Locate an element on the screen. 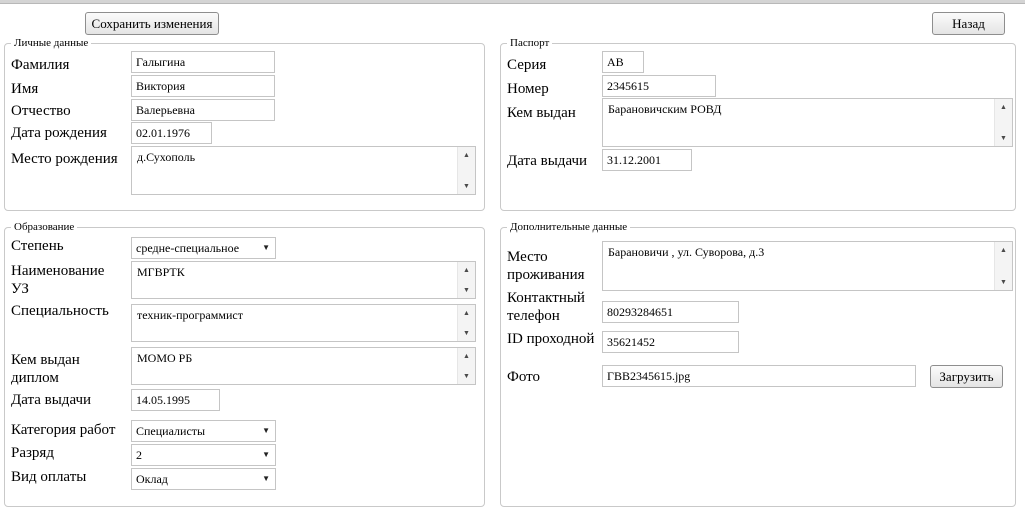 The image size is (1025, 507). diploma-issue-date-input: 14.05.1995 is located at coordinates (175, 400).